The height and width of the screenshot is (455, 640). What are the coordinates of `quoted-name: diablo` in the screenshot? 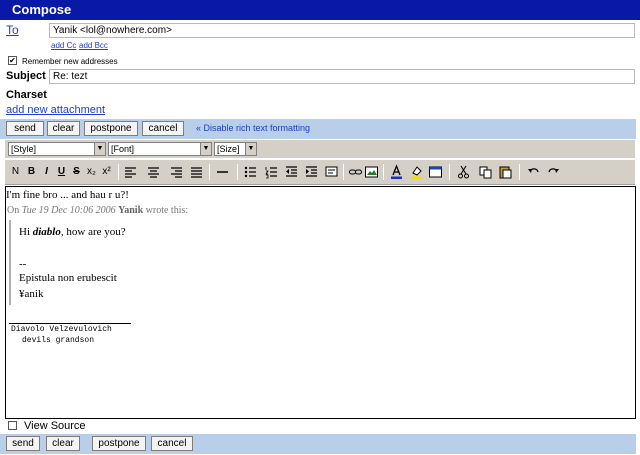 It's located at (46, 232).